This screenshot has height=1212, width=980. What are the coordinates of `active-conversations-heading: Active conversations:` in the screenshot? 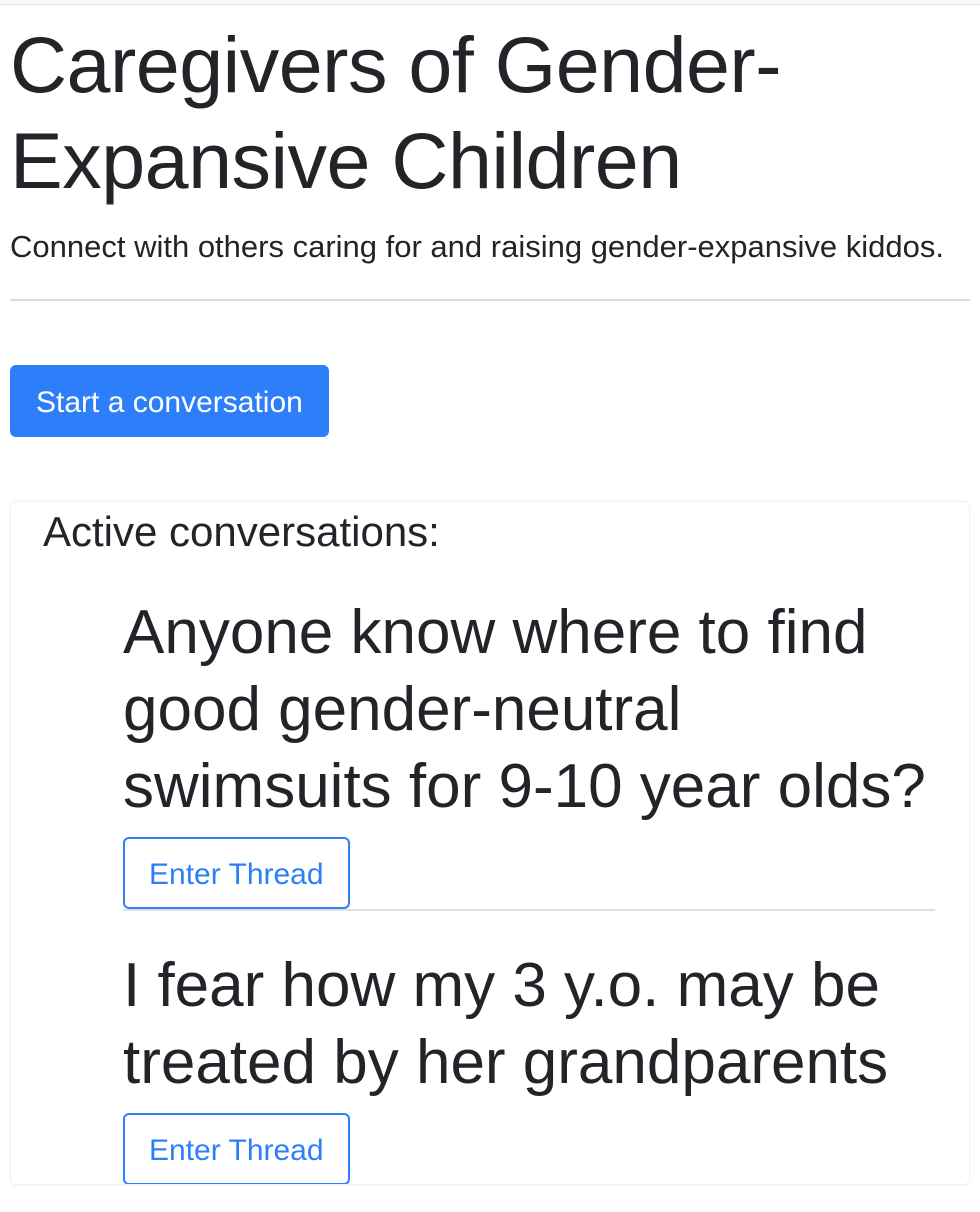 It's located at (241, 531).